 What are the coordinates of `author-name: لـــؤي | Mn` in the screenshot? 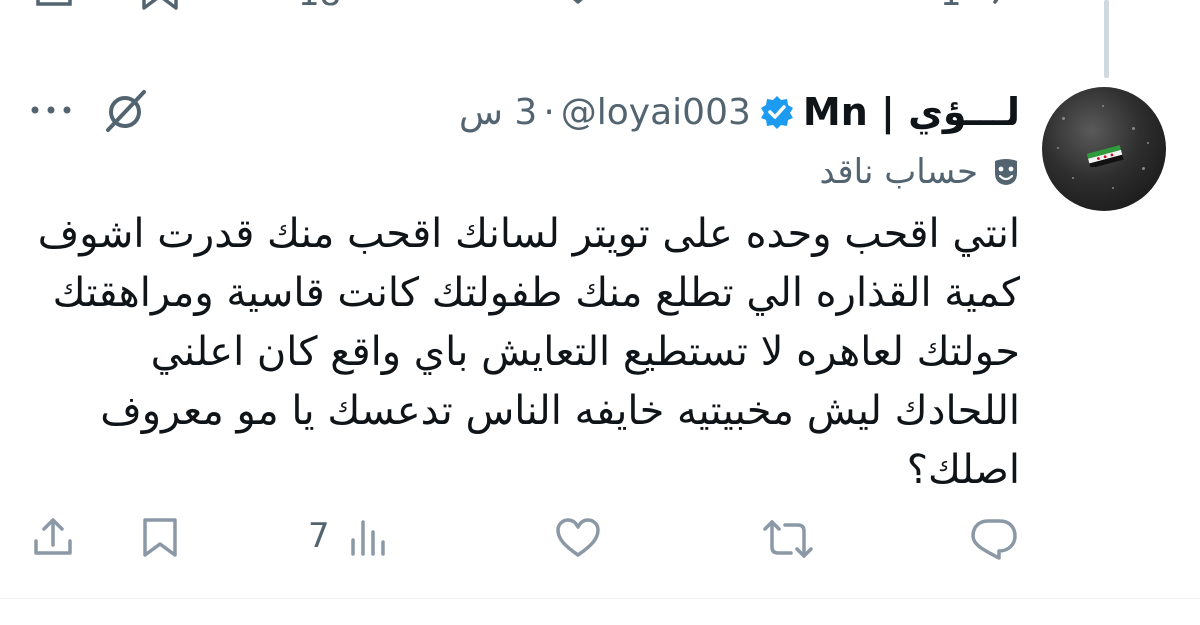 It's located at (911, 112).